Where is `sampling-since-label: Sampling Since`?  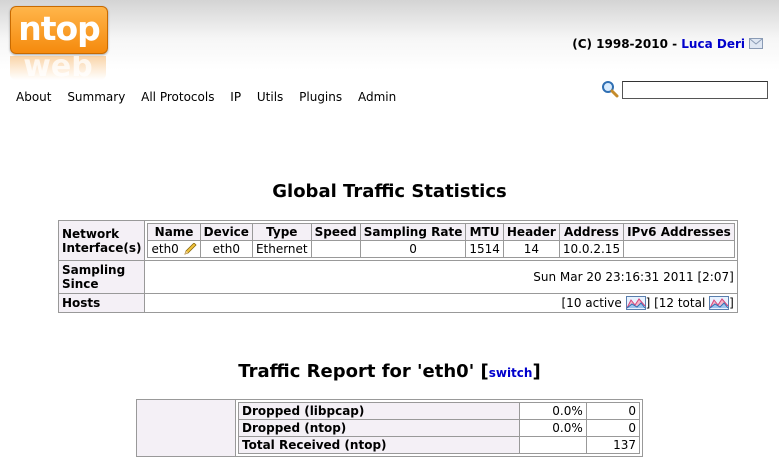 sampling-since-label: Sampling Since is located at coordinates (101, 277).